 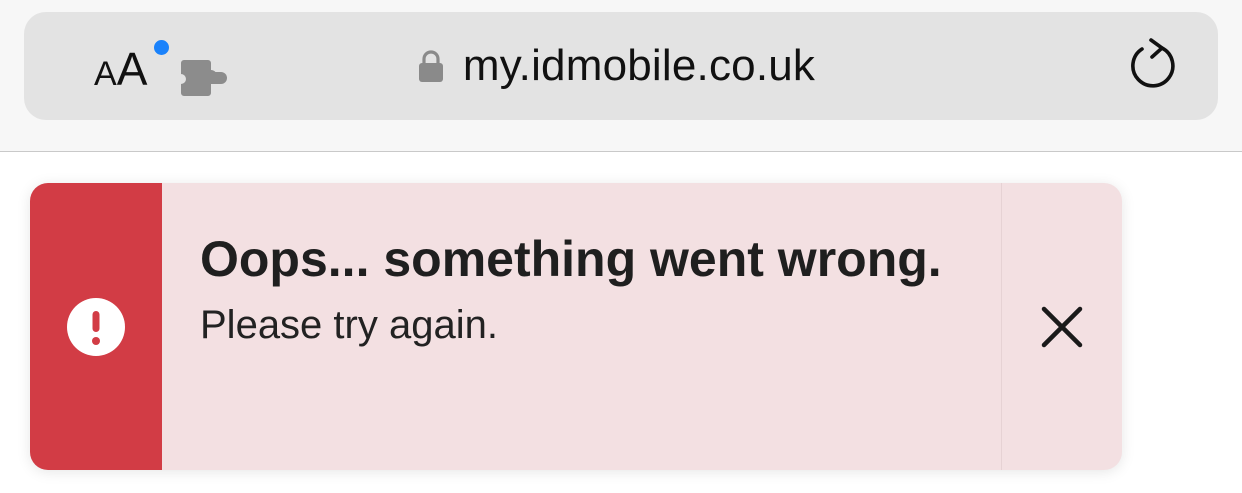 I want to click on text-size-button: AA, so click(x=129, y=71).